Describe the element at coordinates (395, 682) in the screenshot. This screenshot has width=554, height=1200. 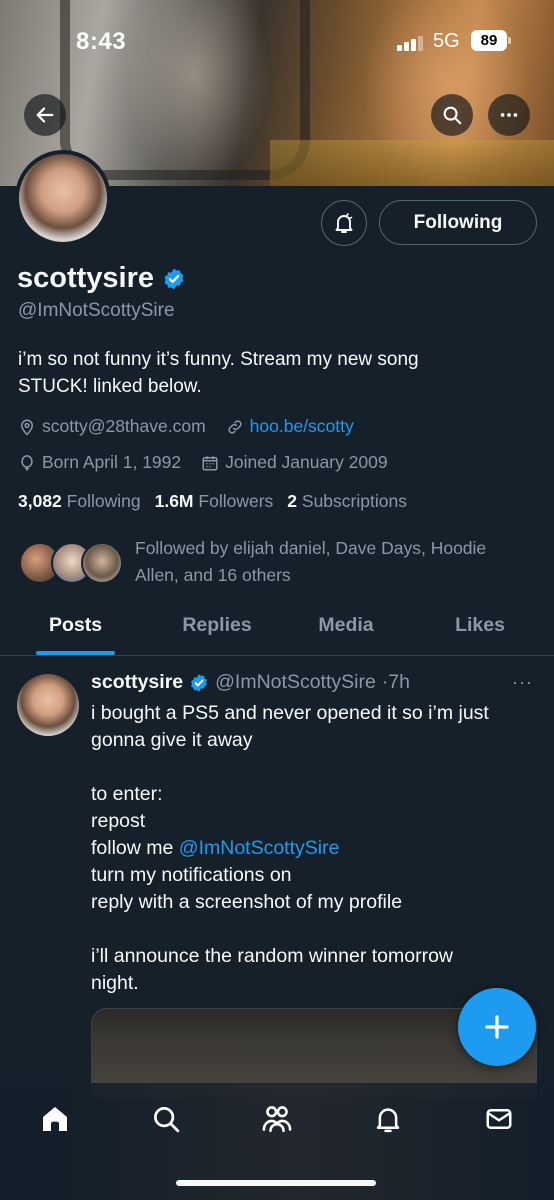
I see `post-time: ·7h` at that location.